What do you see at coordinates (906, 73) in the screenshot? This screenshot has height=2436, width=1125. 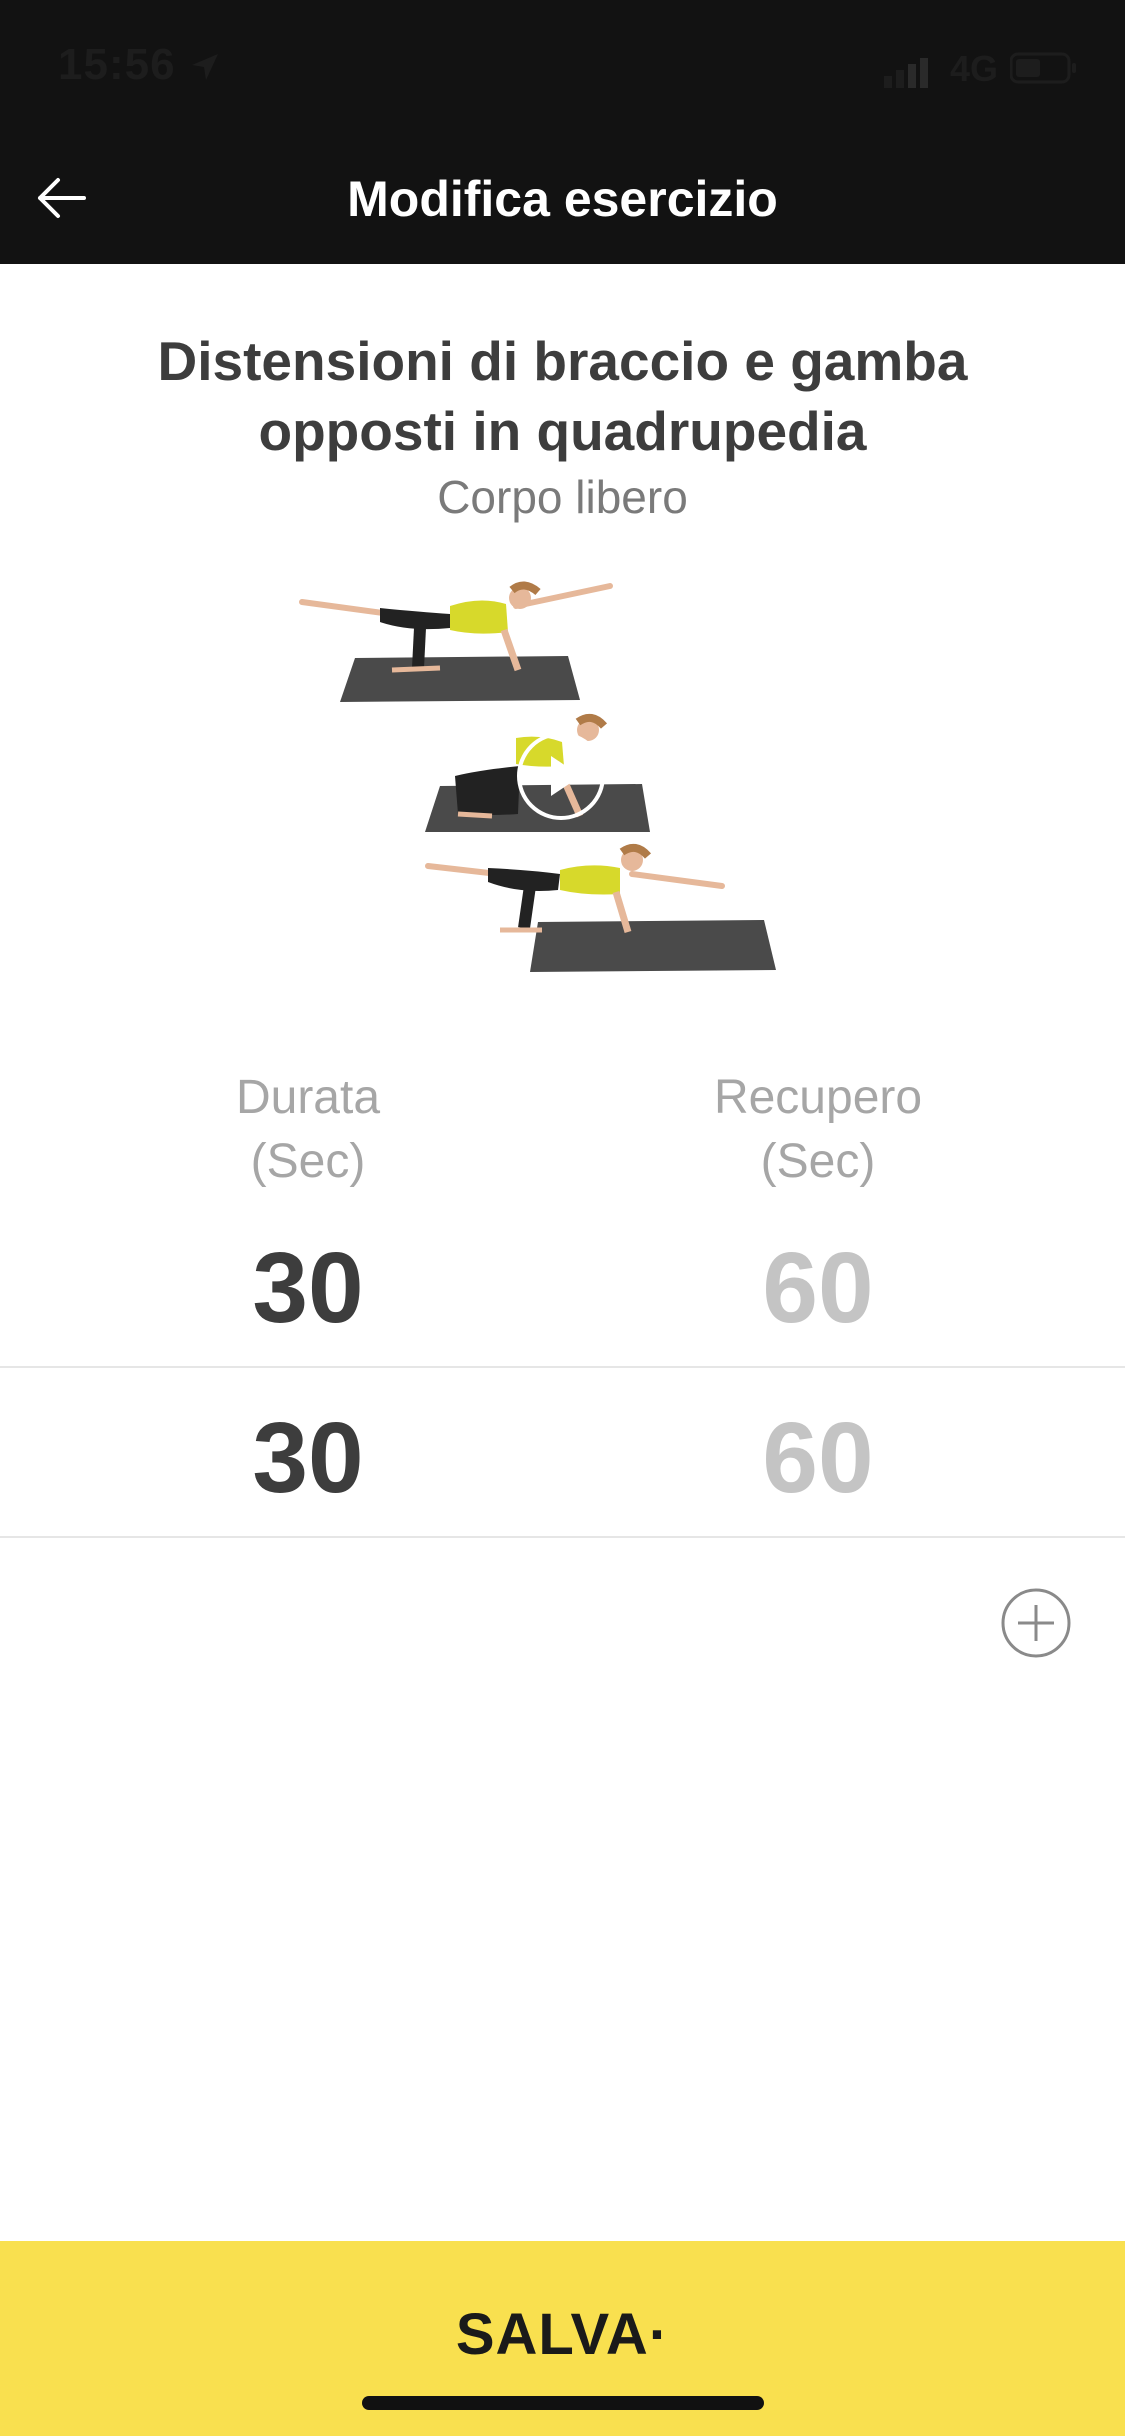 I see `cell-signal-icon` at bounding box center [906, 73].